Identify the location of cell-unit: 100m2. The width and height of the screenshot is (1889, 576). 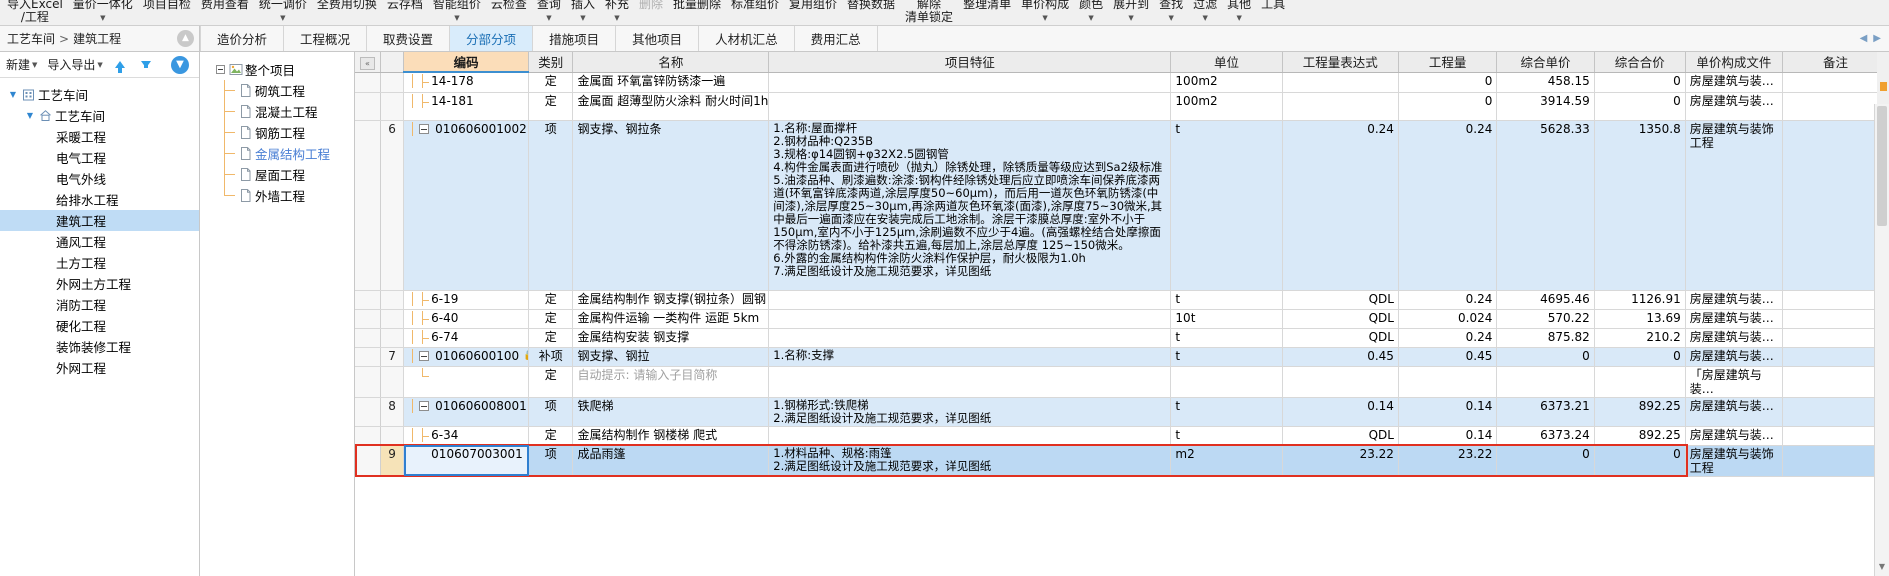
(1226, 82).